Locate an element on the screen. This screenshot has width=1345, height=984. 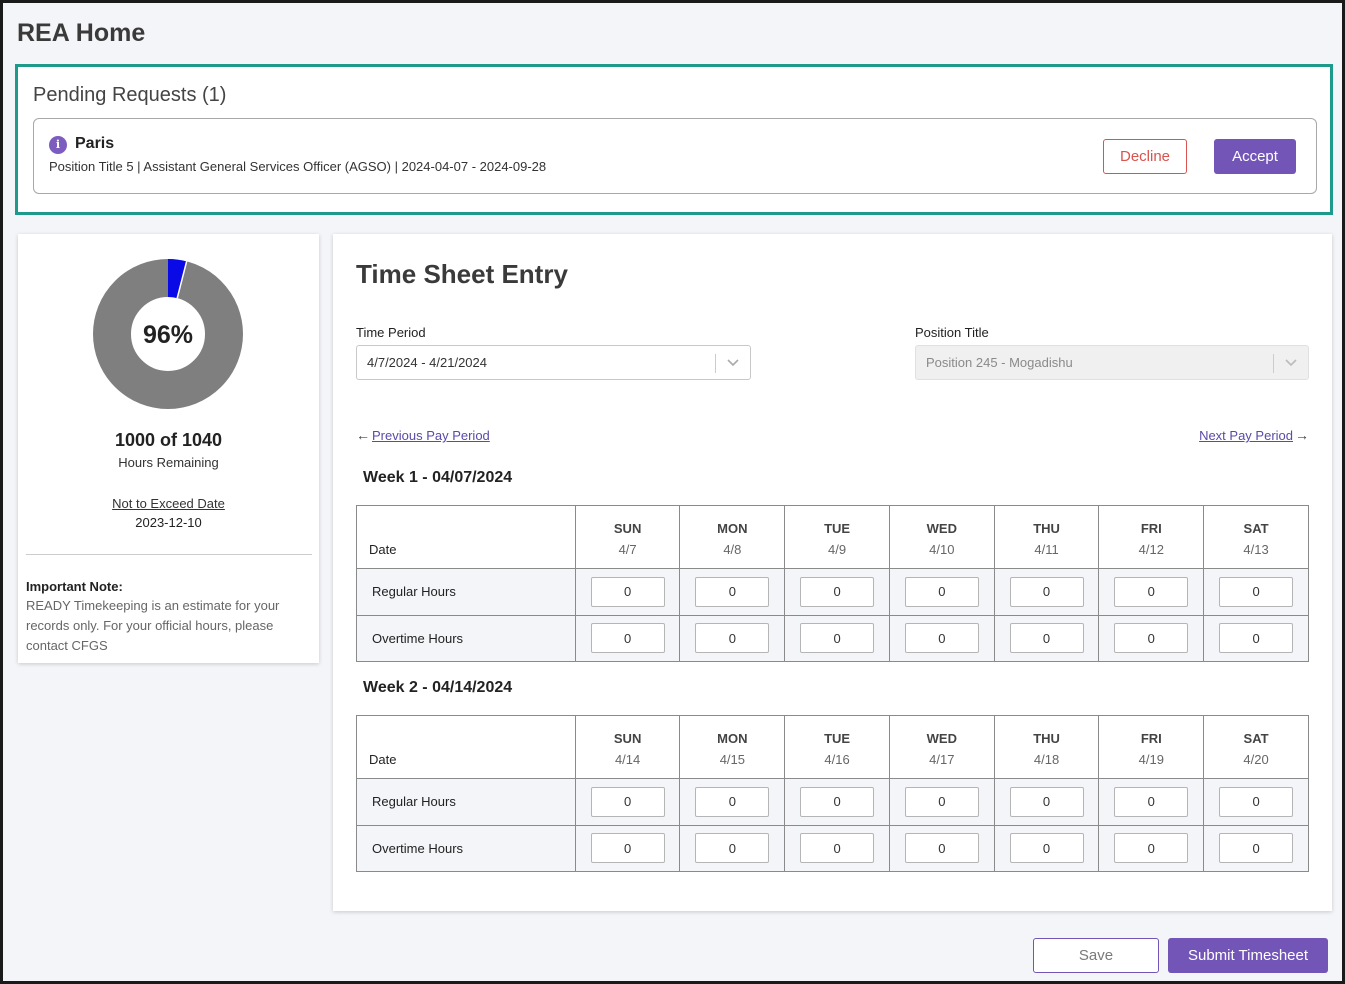
day-header: THU 4/18 is located at coordinates (1046, 747).